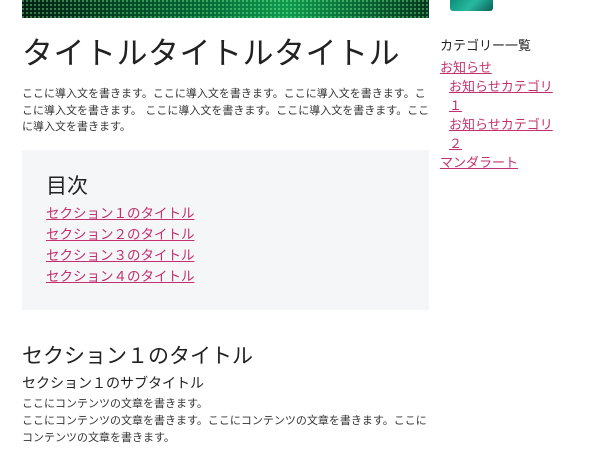 This screenshot has width=600, height=450. Describe the element at coordinates (115, 403) in the screenshot. I see `section-1-paragraph: ここにコンテンツの文章を書きます。` at that location.